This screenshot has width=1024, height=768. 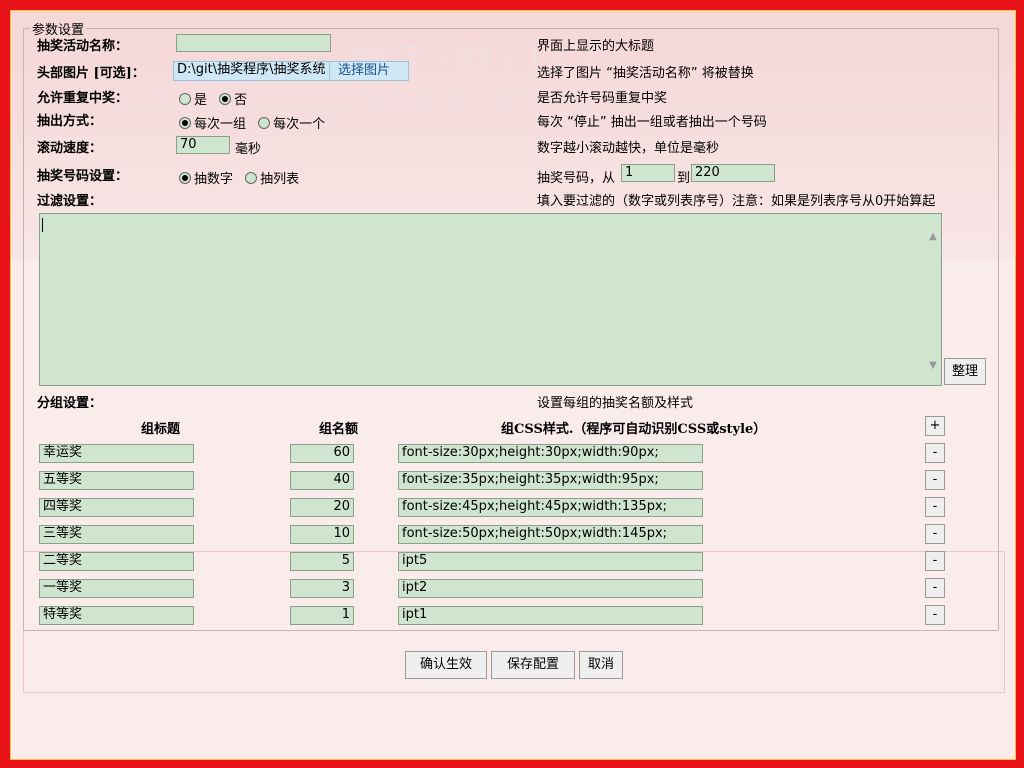 What do you see at coordinates (550, 588) in the screenshot?
I see `group-css-input: ipt2` at bounding box center [550, 588].